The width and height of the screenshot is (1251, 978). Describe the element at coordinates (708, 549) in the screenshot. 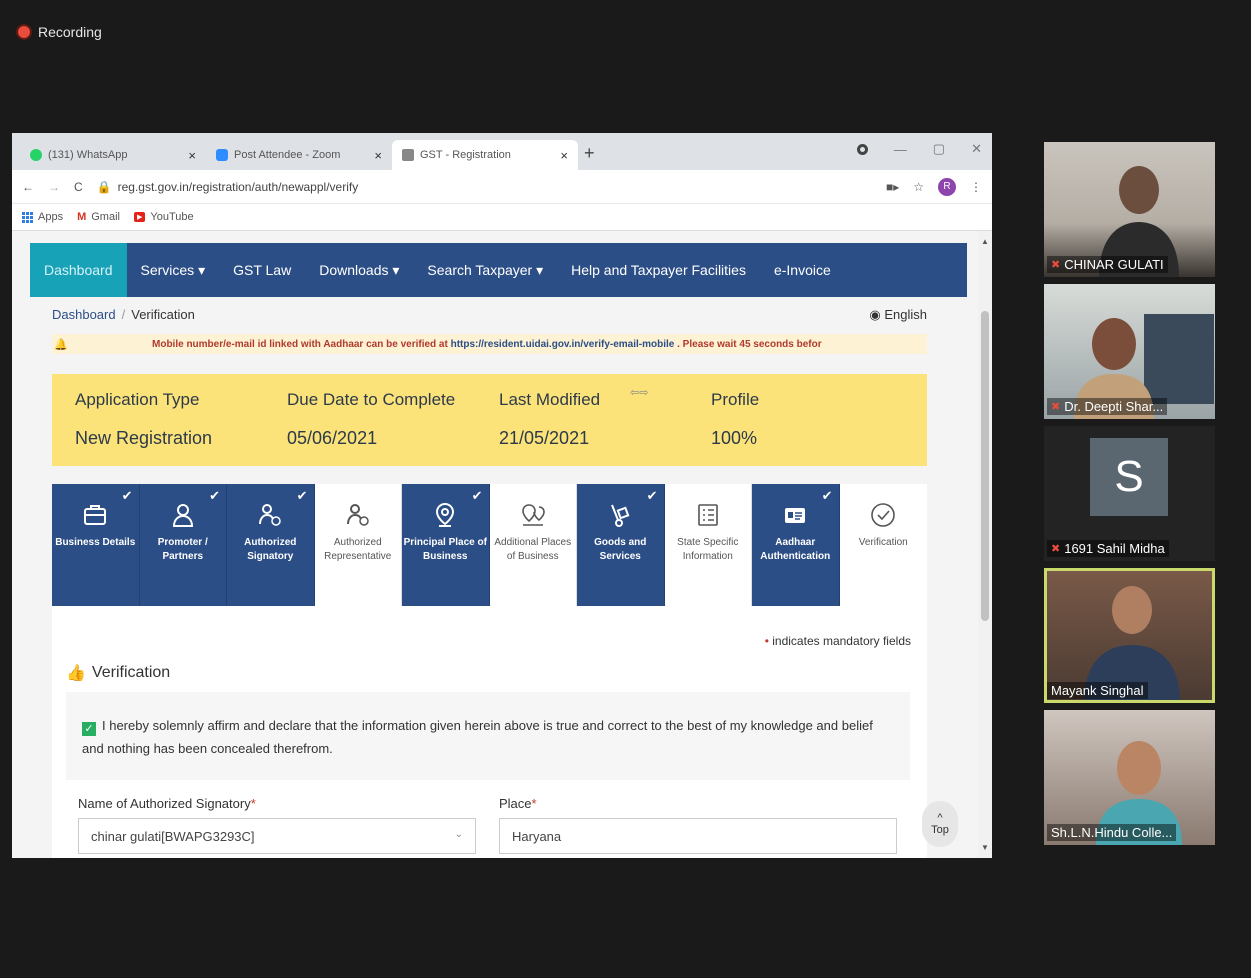

I see `step-label: State Specific Information` at that location.